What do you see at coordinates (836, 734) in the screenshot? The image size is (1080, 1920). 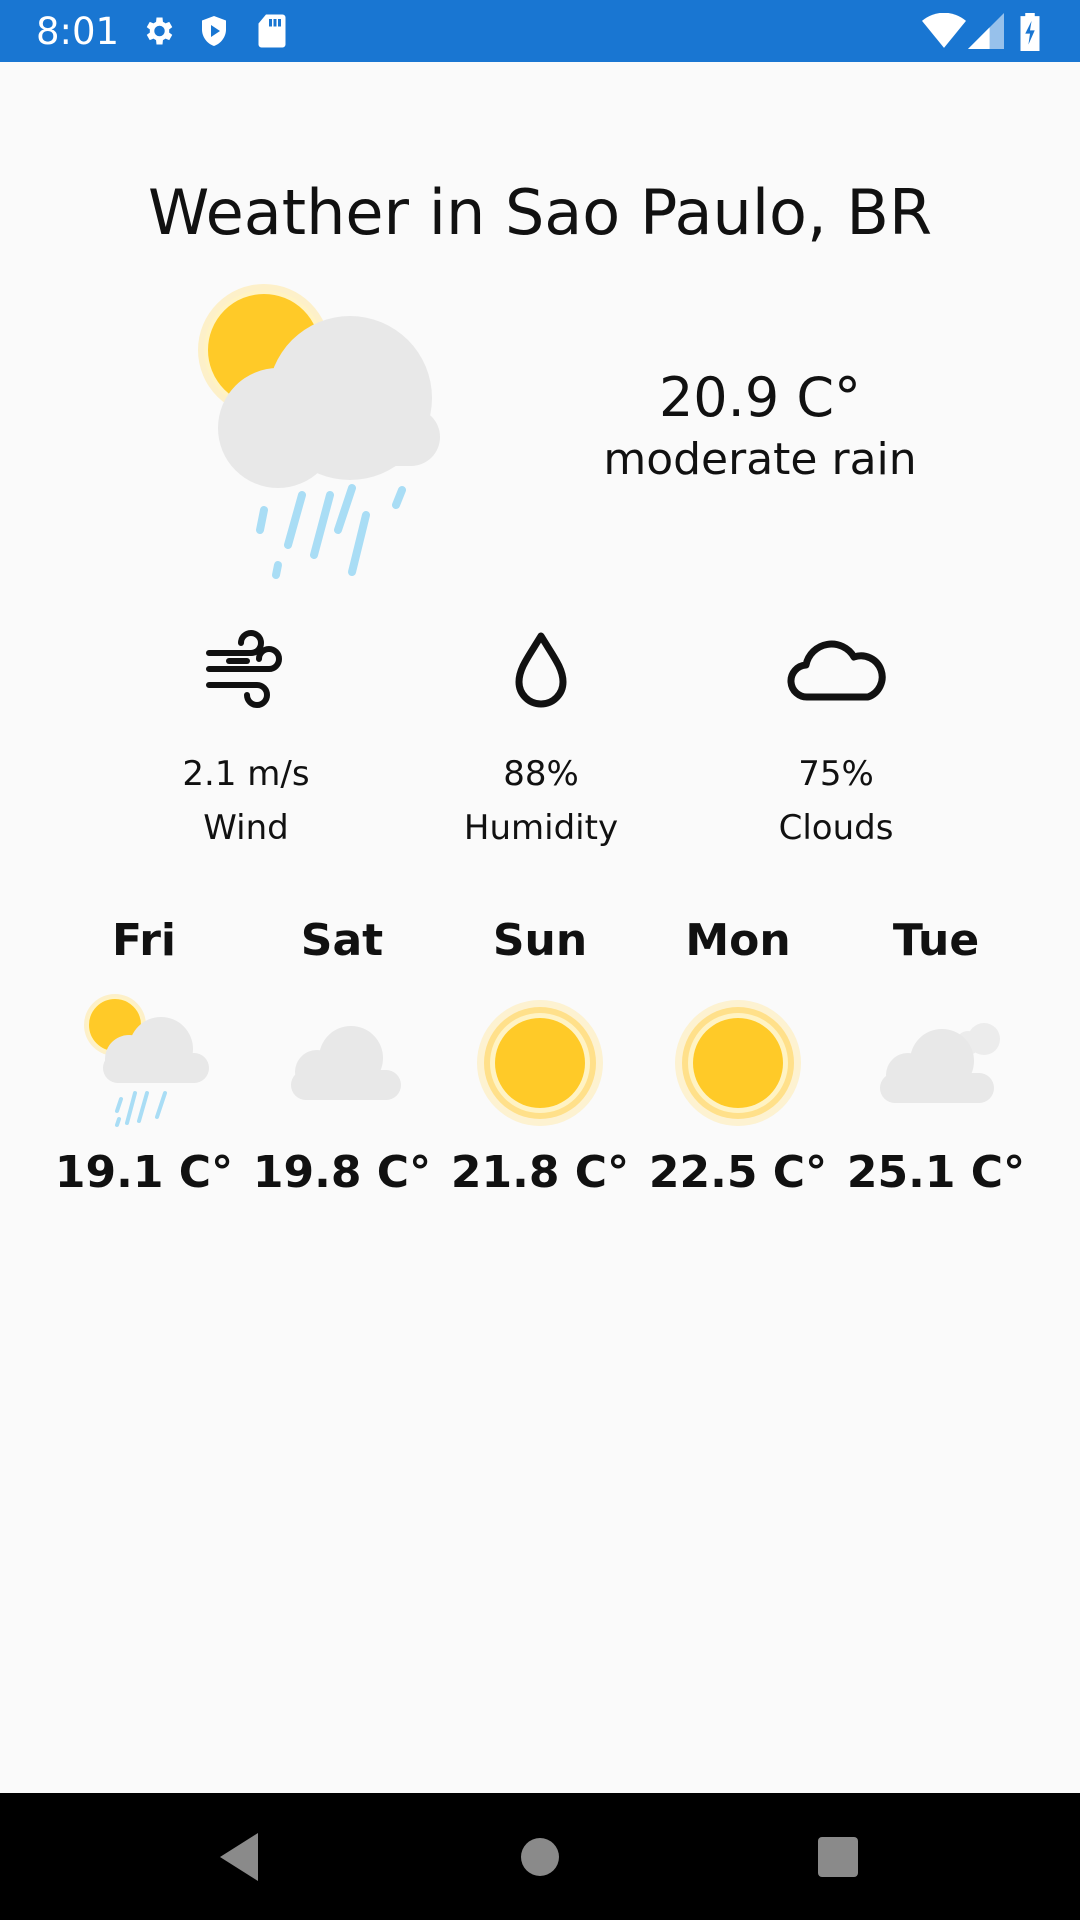 I see `clouds-stat: 75% Clouds` at bounding box center [836, 734].